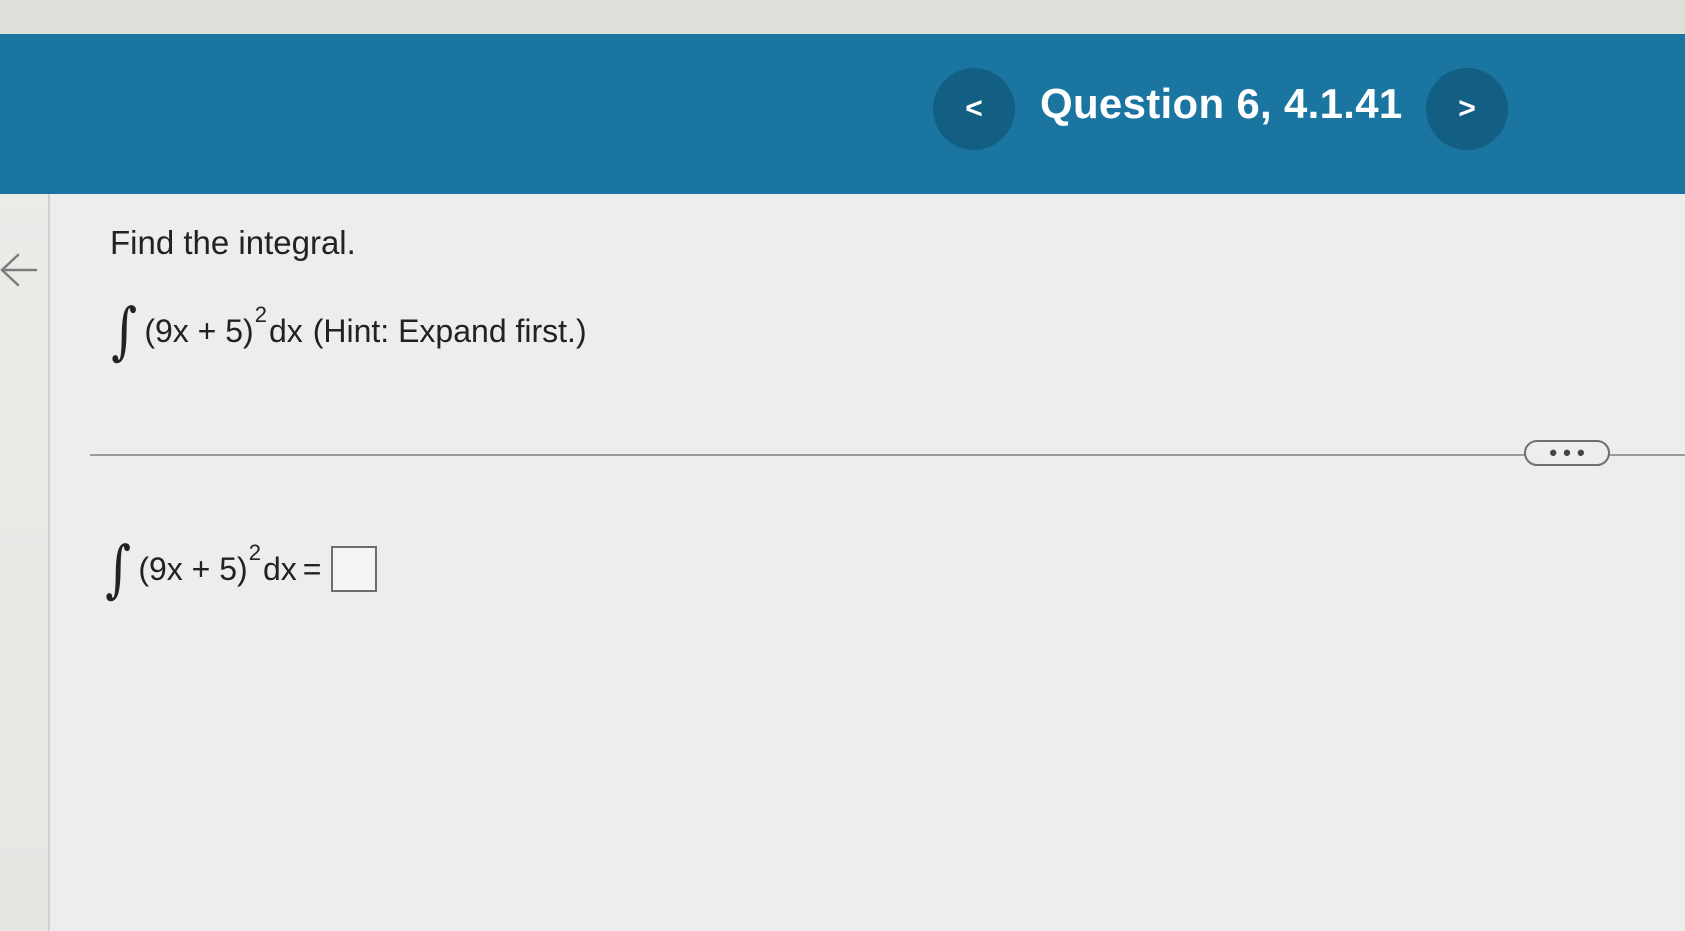 The height and width of the screenshot is (931, 1685). Describe the element at coordinates (1221, 103) in the screenshot. I see `question-title: Question 6, 4.1.41` at that location.